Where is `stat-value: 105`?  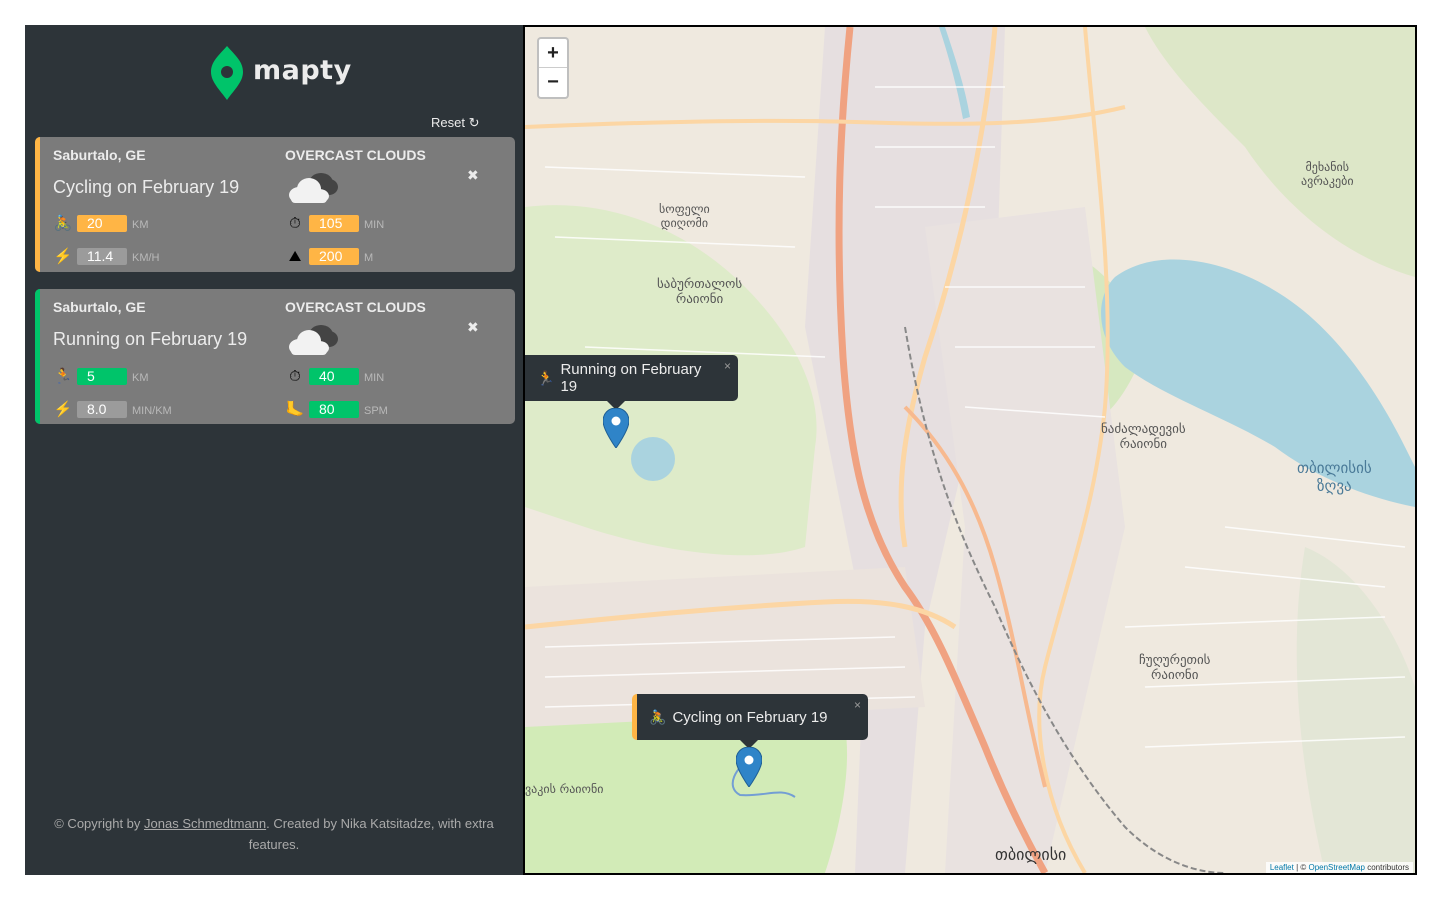
stat-value: 105 is located at coordinates (334, 223).